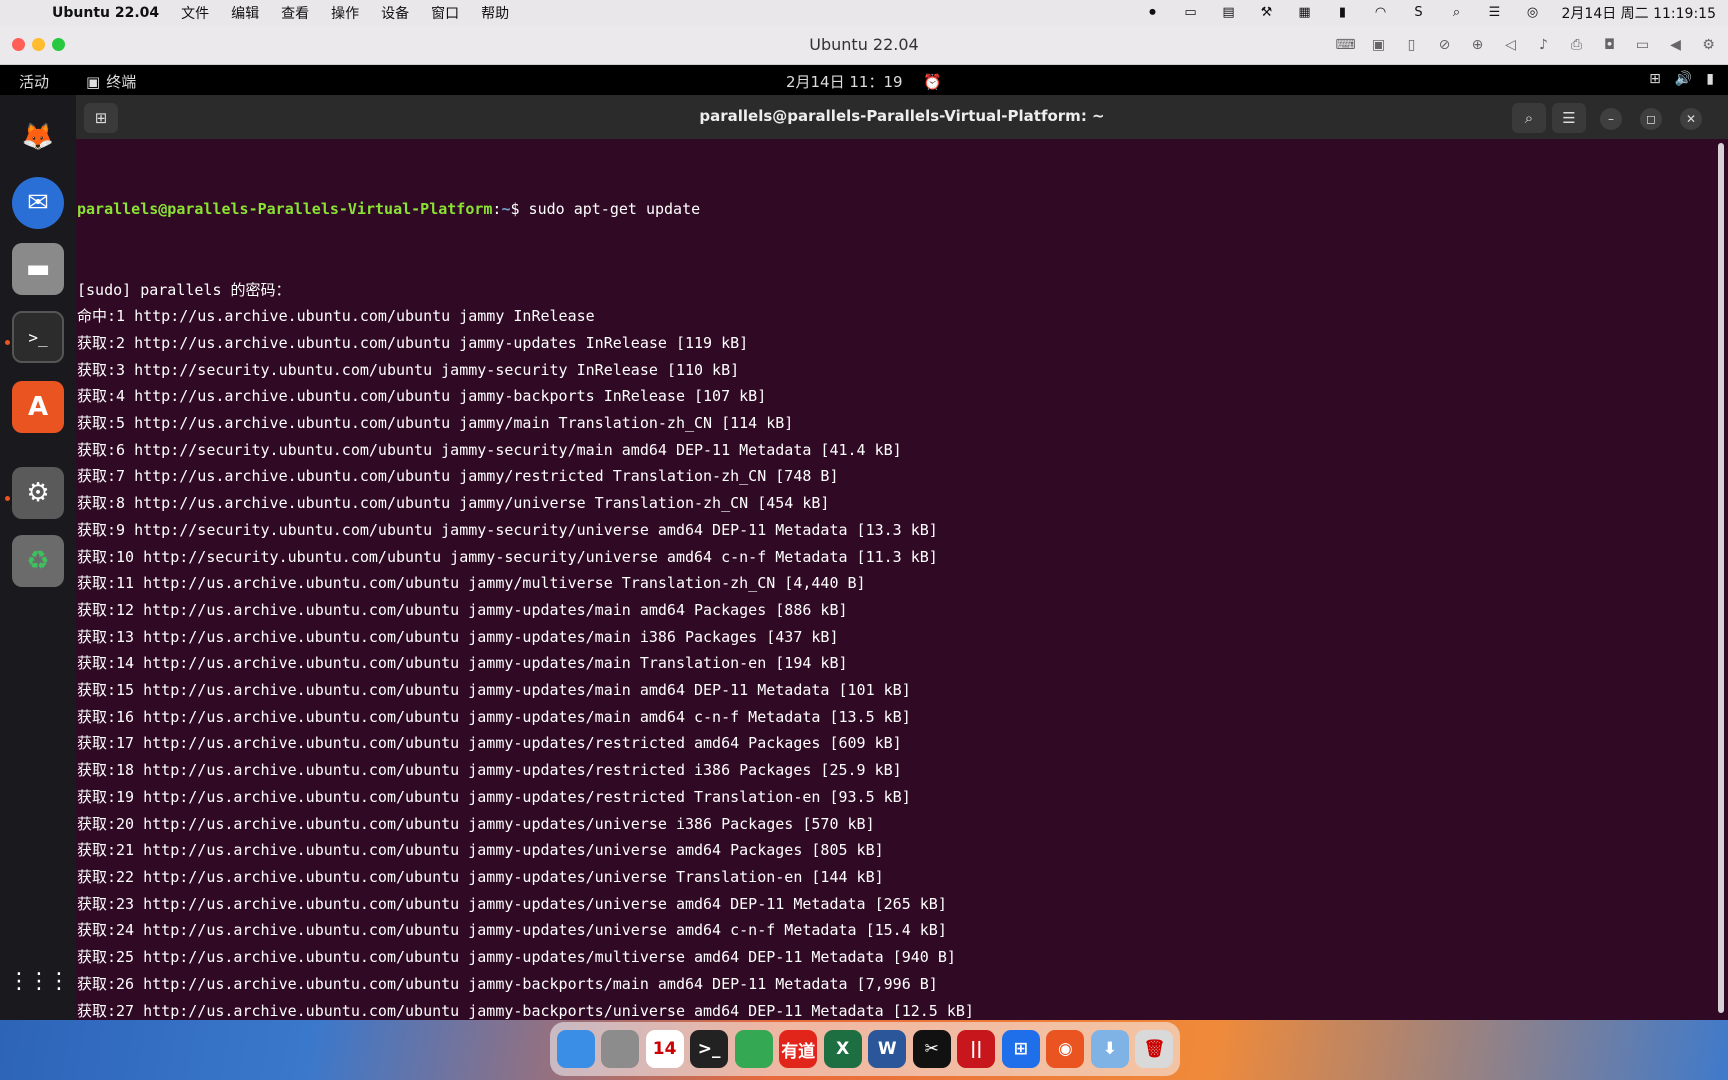  I want to click on camera-off-icon: ⊘, so click(1444, 44).